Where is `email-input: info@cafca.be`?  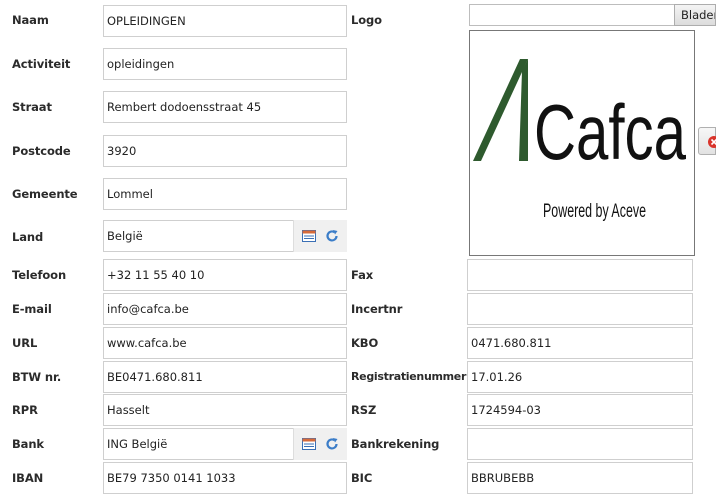
email-input: info@cafca.be is located at coordinates (225, 309).